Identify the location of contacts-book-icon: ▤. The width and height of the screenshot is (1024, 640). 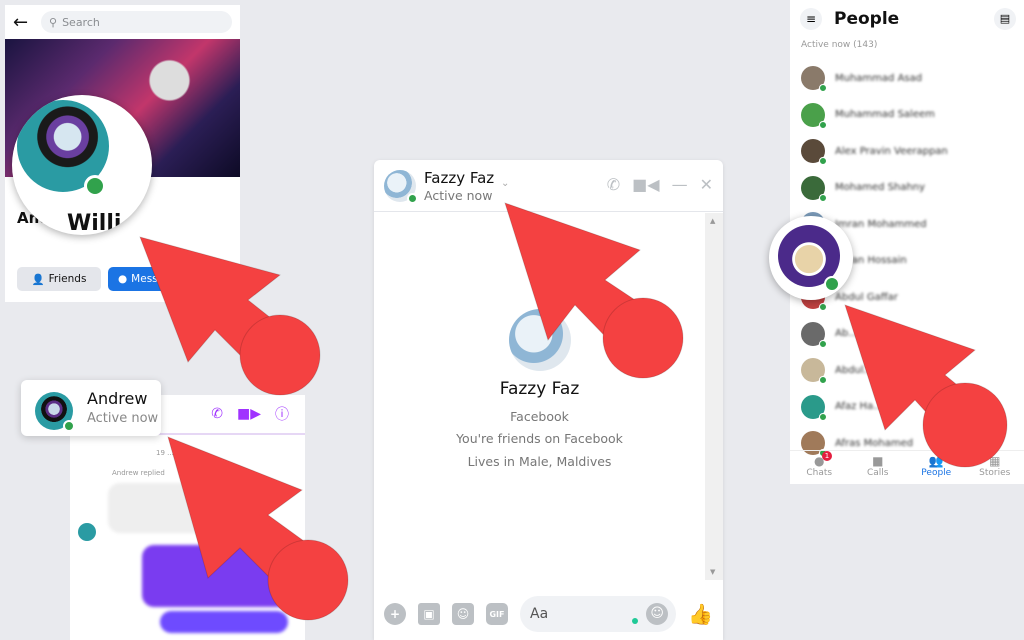
(1005, 19).